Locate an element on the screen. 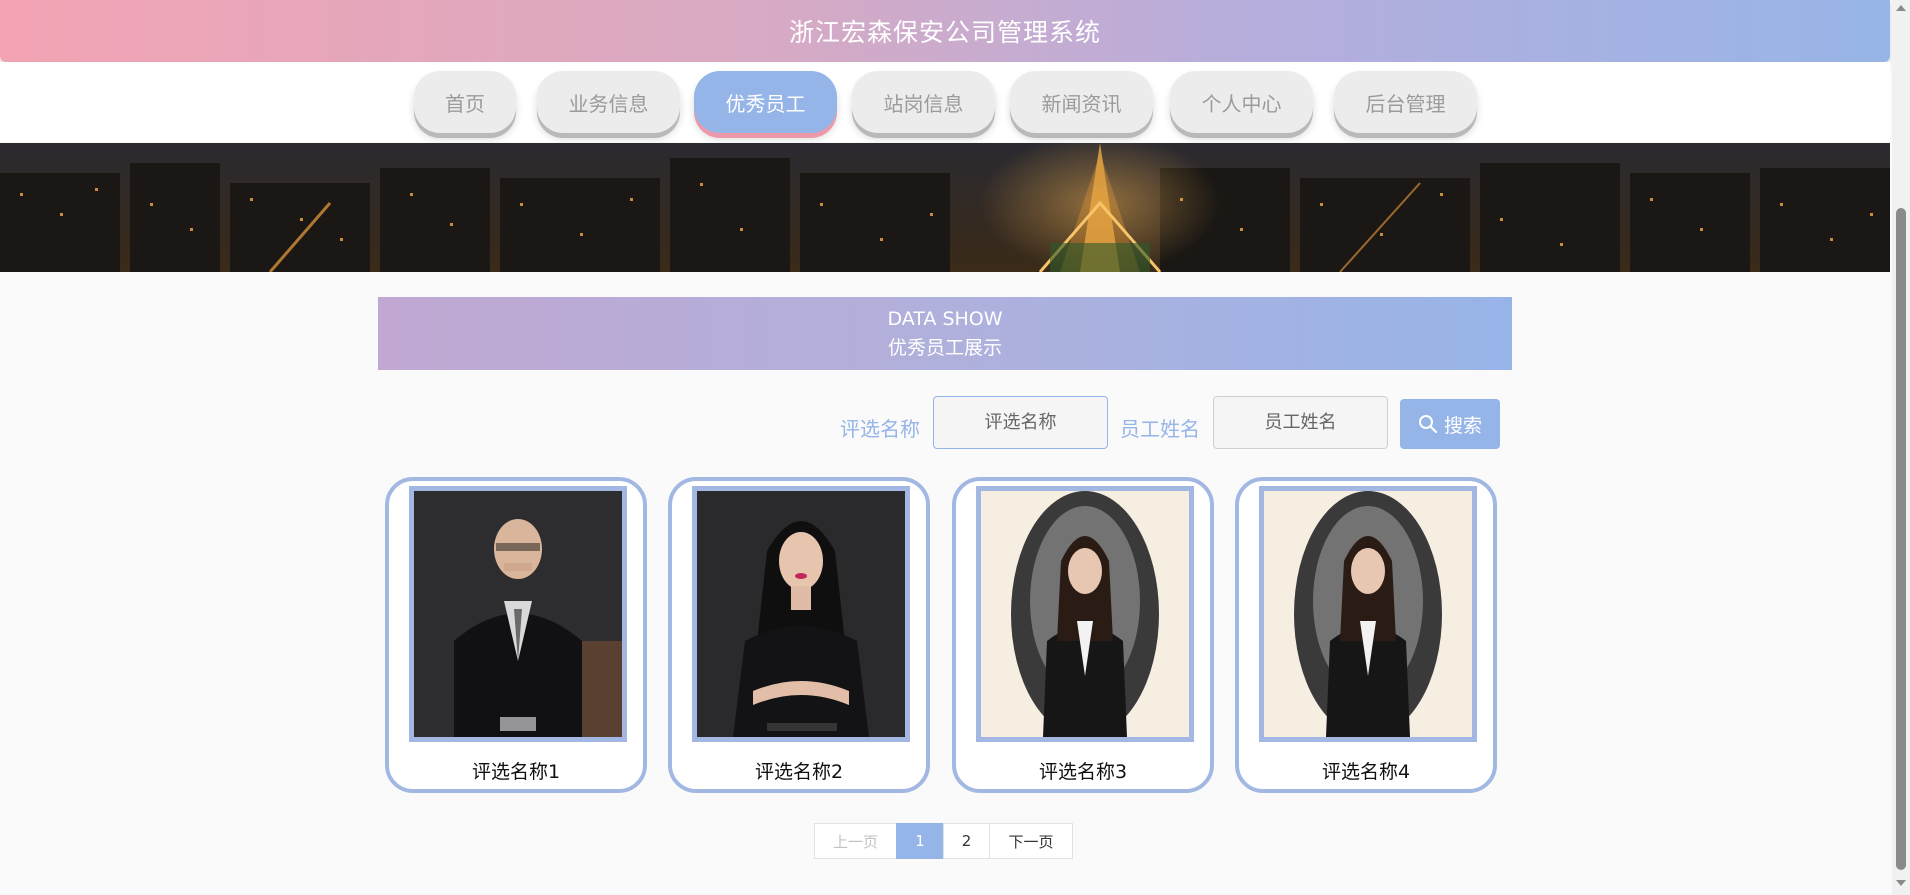 The height and width of the screenshot is (895, 1910). scroll-up-arrow-icon is located at coordinates (1901, 8).